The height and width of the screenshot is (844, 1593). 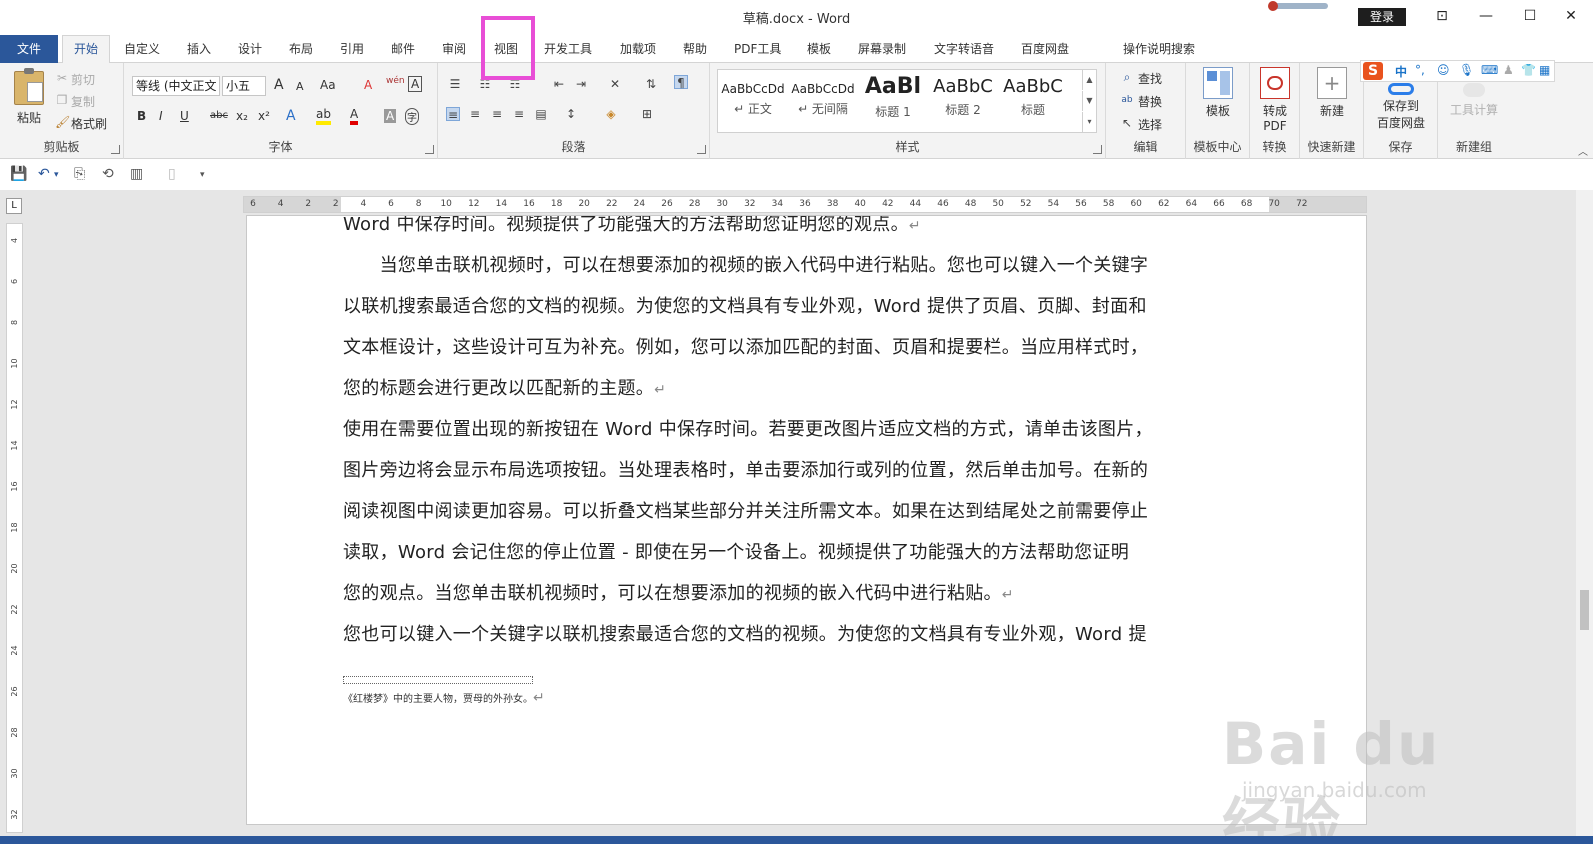 What do you see at coordinates (279, 85) in the screenshot?
I see `grow-font-button: A` at bounding box center [279, 85].